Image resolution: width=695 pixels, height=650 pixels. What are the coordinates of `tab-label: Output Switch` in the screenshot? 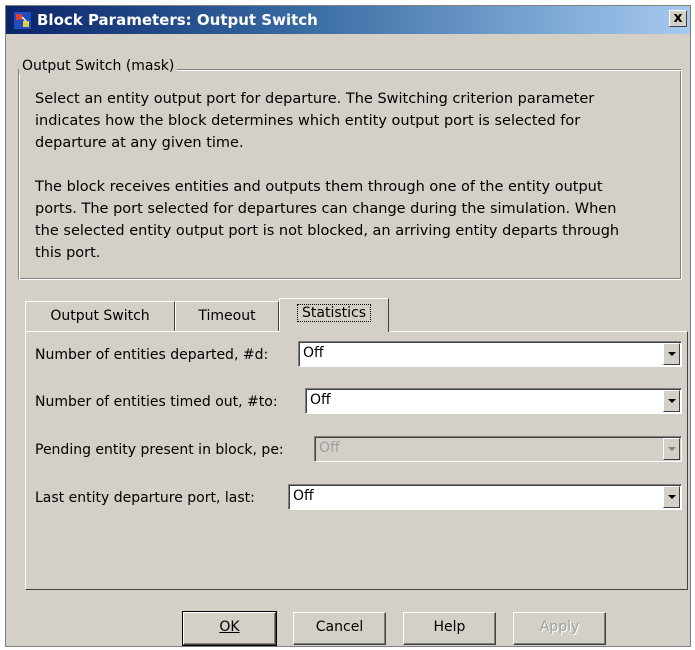 It's located at (100, 316).